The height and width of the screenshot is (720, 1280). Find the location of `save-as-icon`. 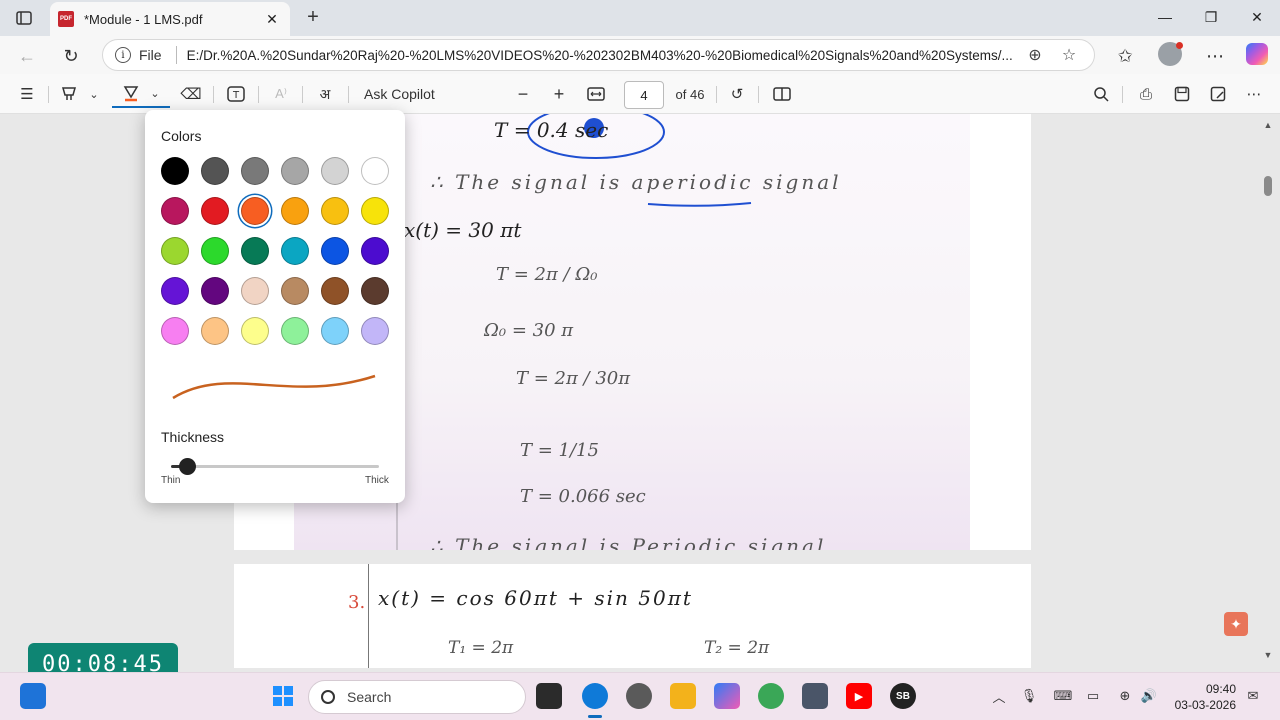

save-as-icon is located at coordinates (1218, 94).